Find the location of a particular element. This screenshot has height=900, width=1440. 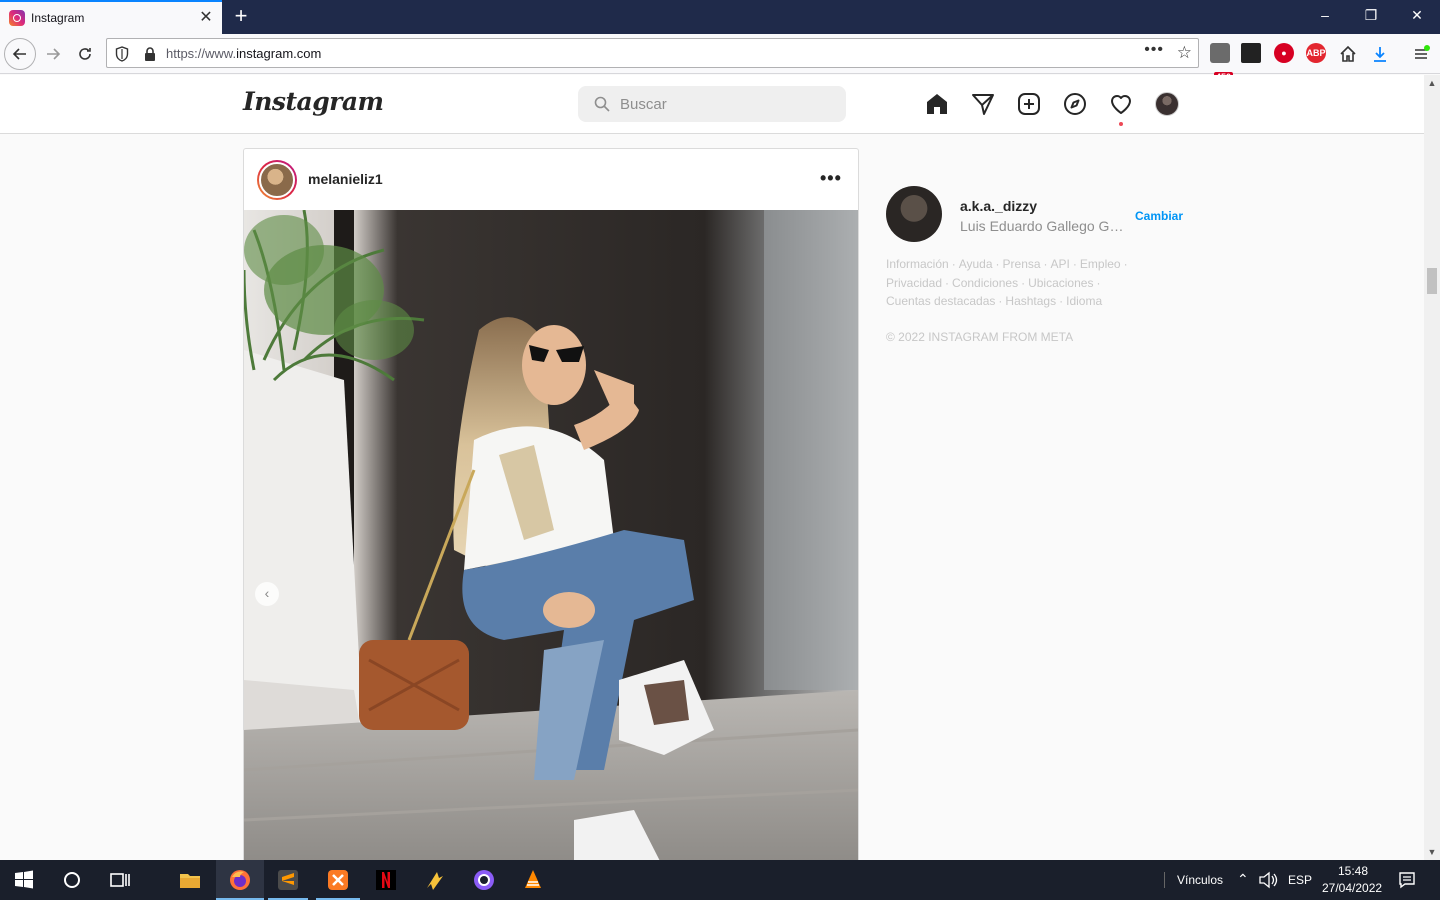

hamburger-menu-icon is located at coordinates (1422, 52).